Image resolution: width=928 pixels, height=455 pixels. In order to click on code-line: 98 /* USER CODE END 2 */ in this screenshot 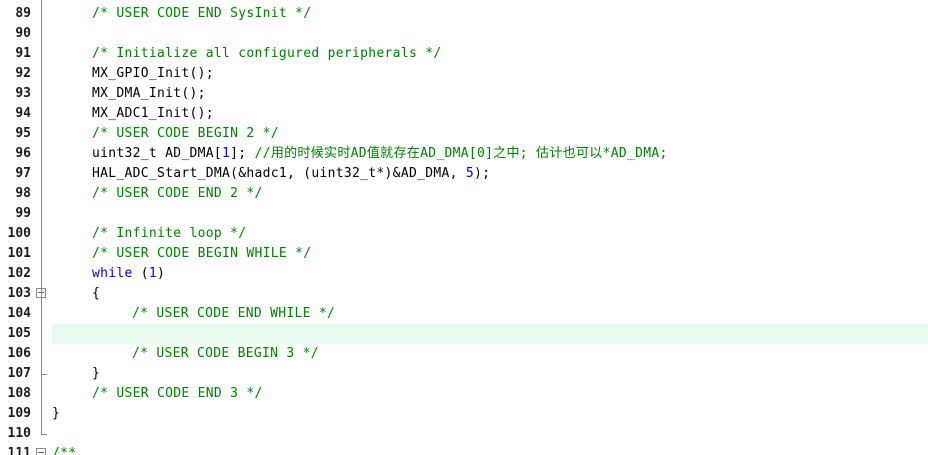, I will do `click(464, 194)`.